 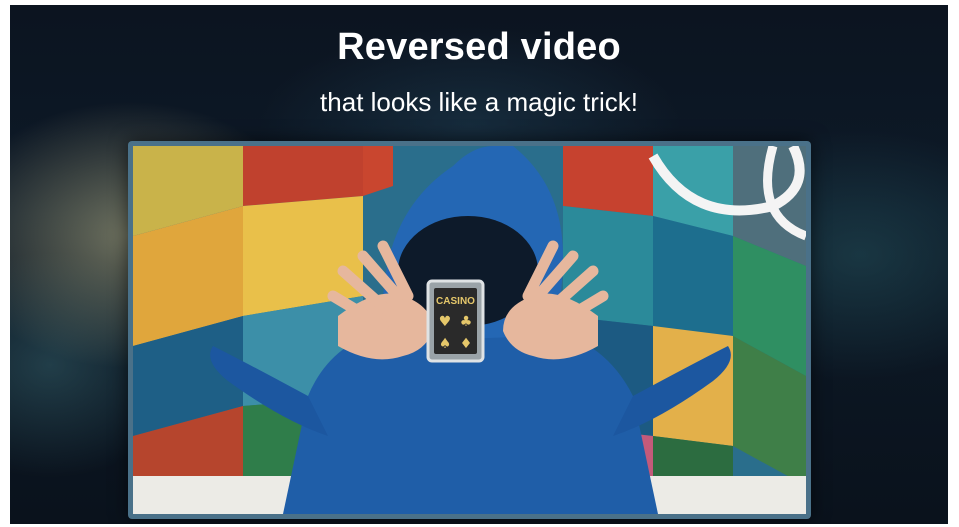 What do you see at coordinates (479, 102) in the screenshot?
I see `promo-subtitle: that looks like a magic trick!` at bounding box center [479, 102].